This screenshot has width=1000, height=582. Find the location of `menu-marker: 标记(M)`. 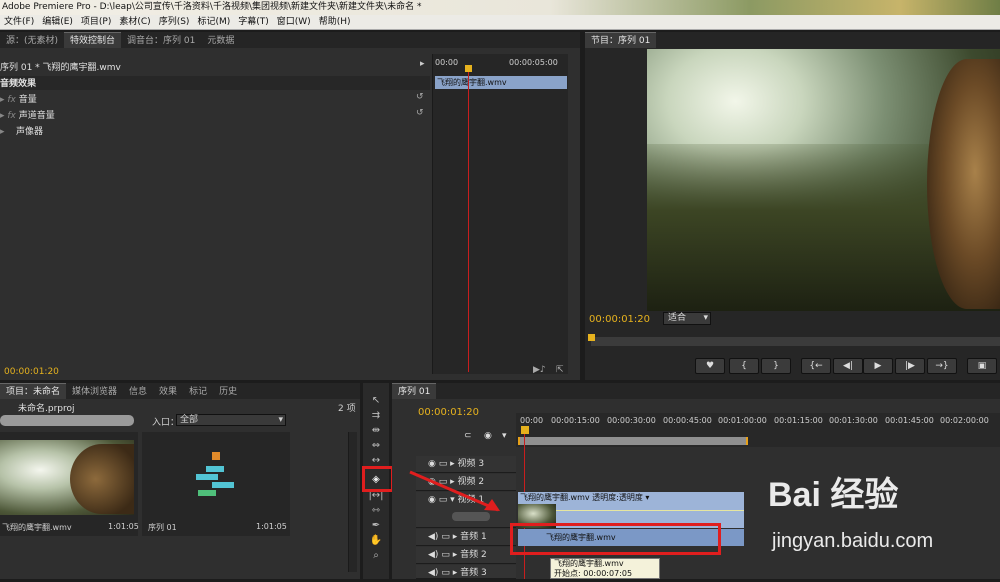

menu-marker: 标记(M) is located at coordinates (213, 22).